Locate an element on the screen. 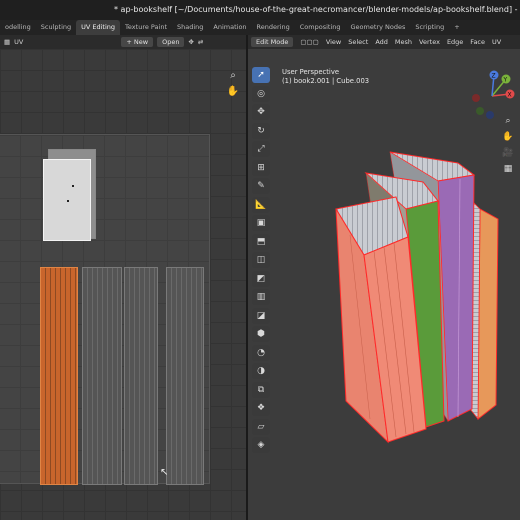  workspace-tab: Animation is located at coordinates (229, 27).